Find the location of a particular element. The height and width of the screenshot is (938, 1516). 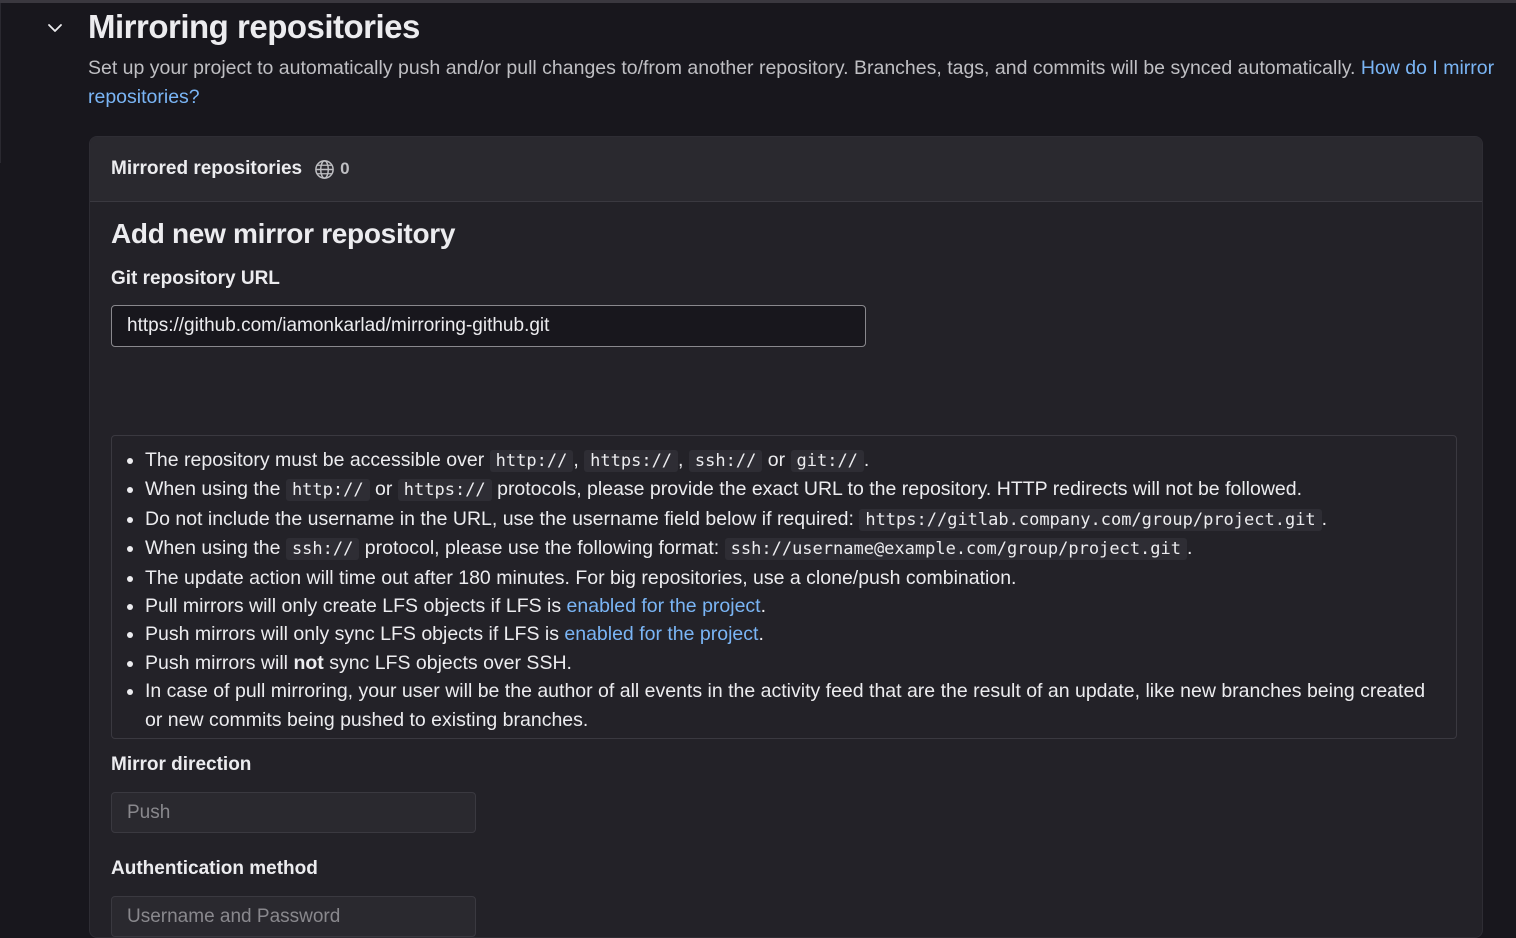

auth-label: Authentication method is located at coordinates (214, 868).